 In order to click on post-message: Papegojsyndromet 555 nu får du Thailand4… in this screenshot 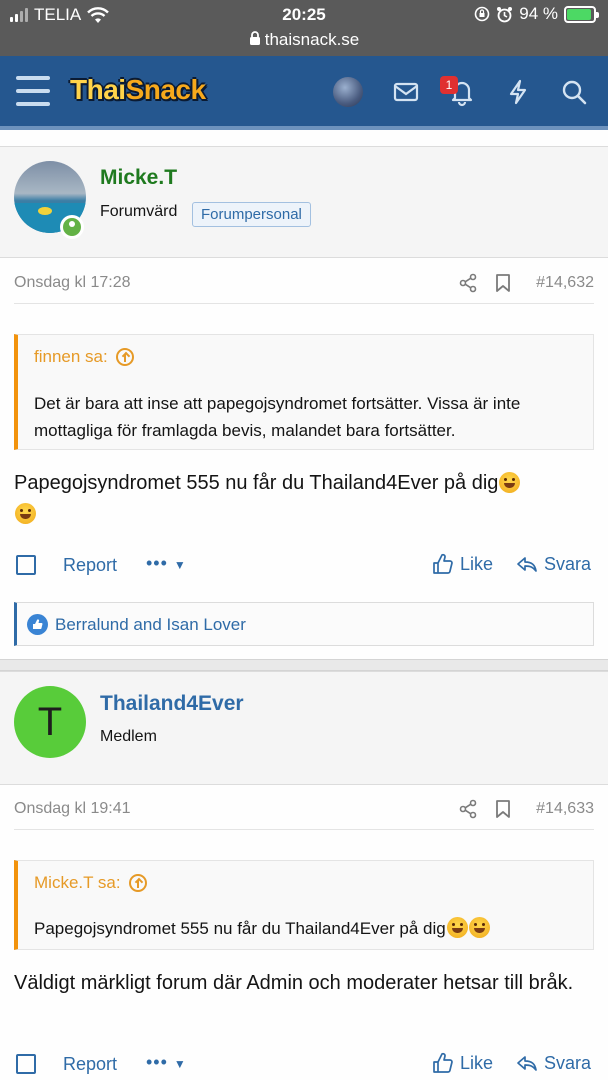, I will do `click(303, 499)`.